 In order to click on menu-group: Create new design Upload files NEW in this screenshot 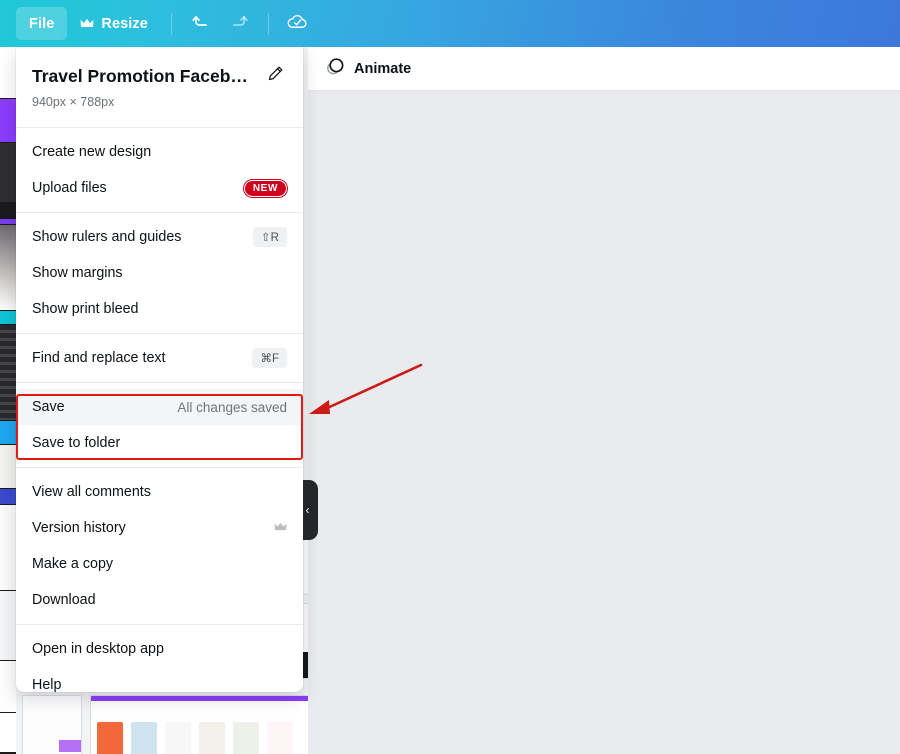, I will do `click(159, 170)`.